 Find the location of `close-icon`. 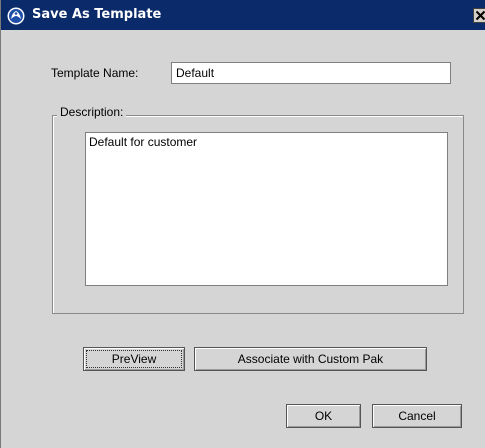

close-icon is located at coordinates (480, 15).